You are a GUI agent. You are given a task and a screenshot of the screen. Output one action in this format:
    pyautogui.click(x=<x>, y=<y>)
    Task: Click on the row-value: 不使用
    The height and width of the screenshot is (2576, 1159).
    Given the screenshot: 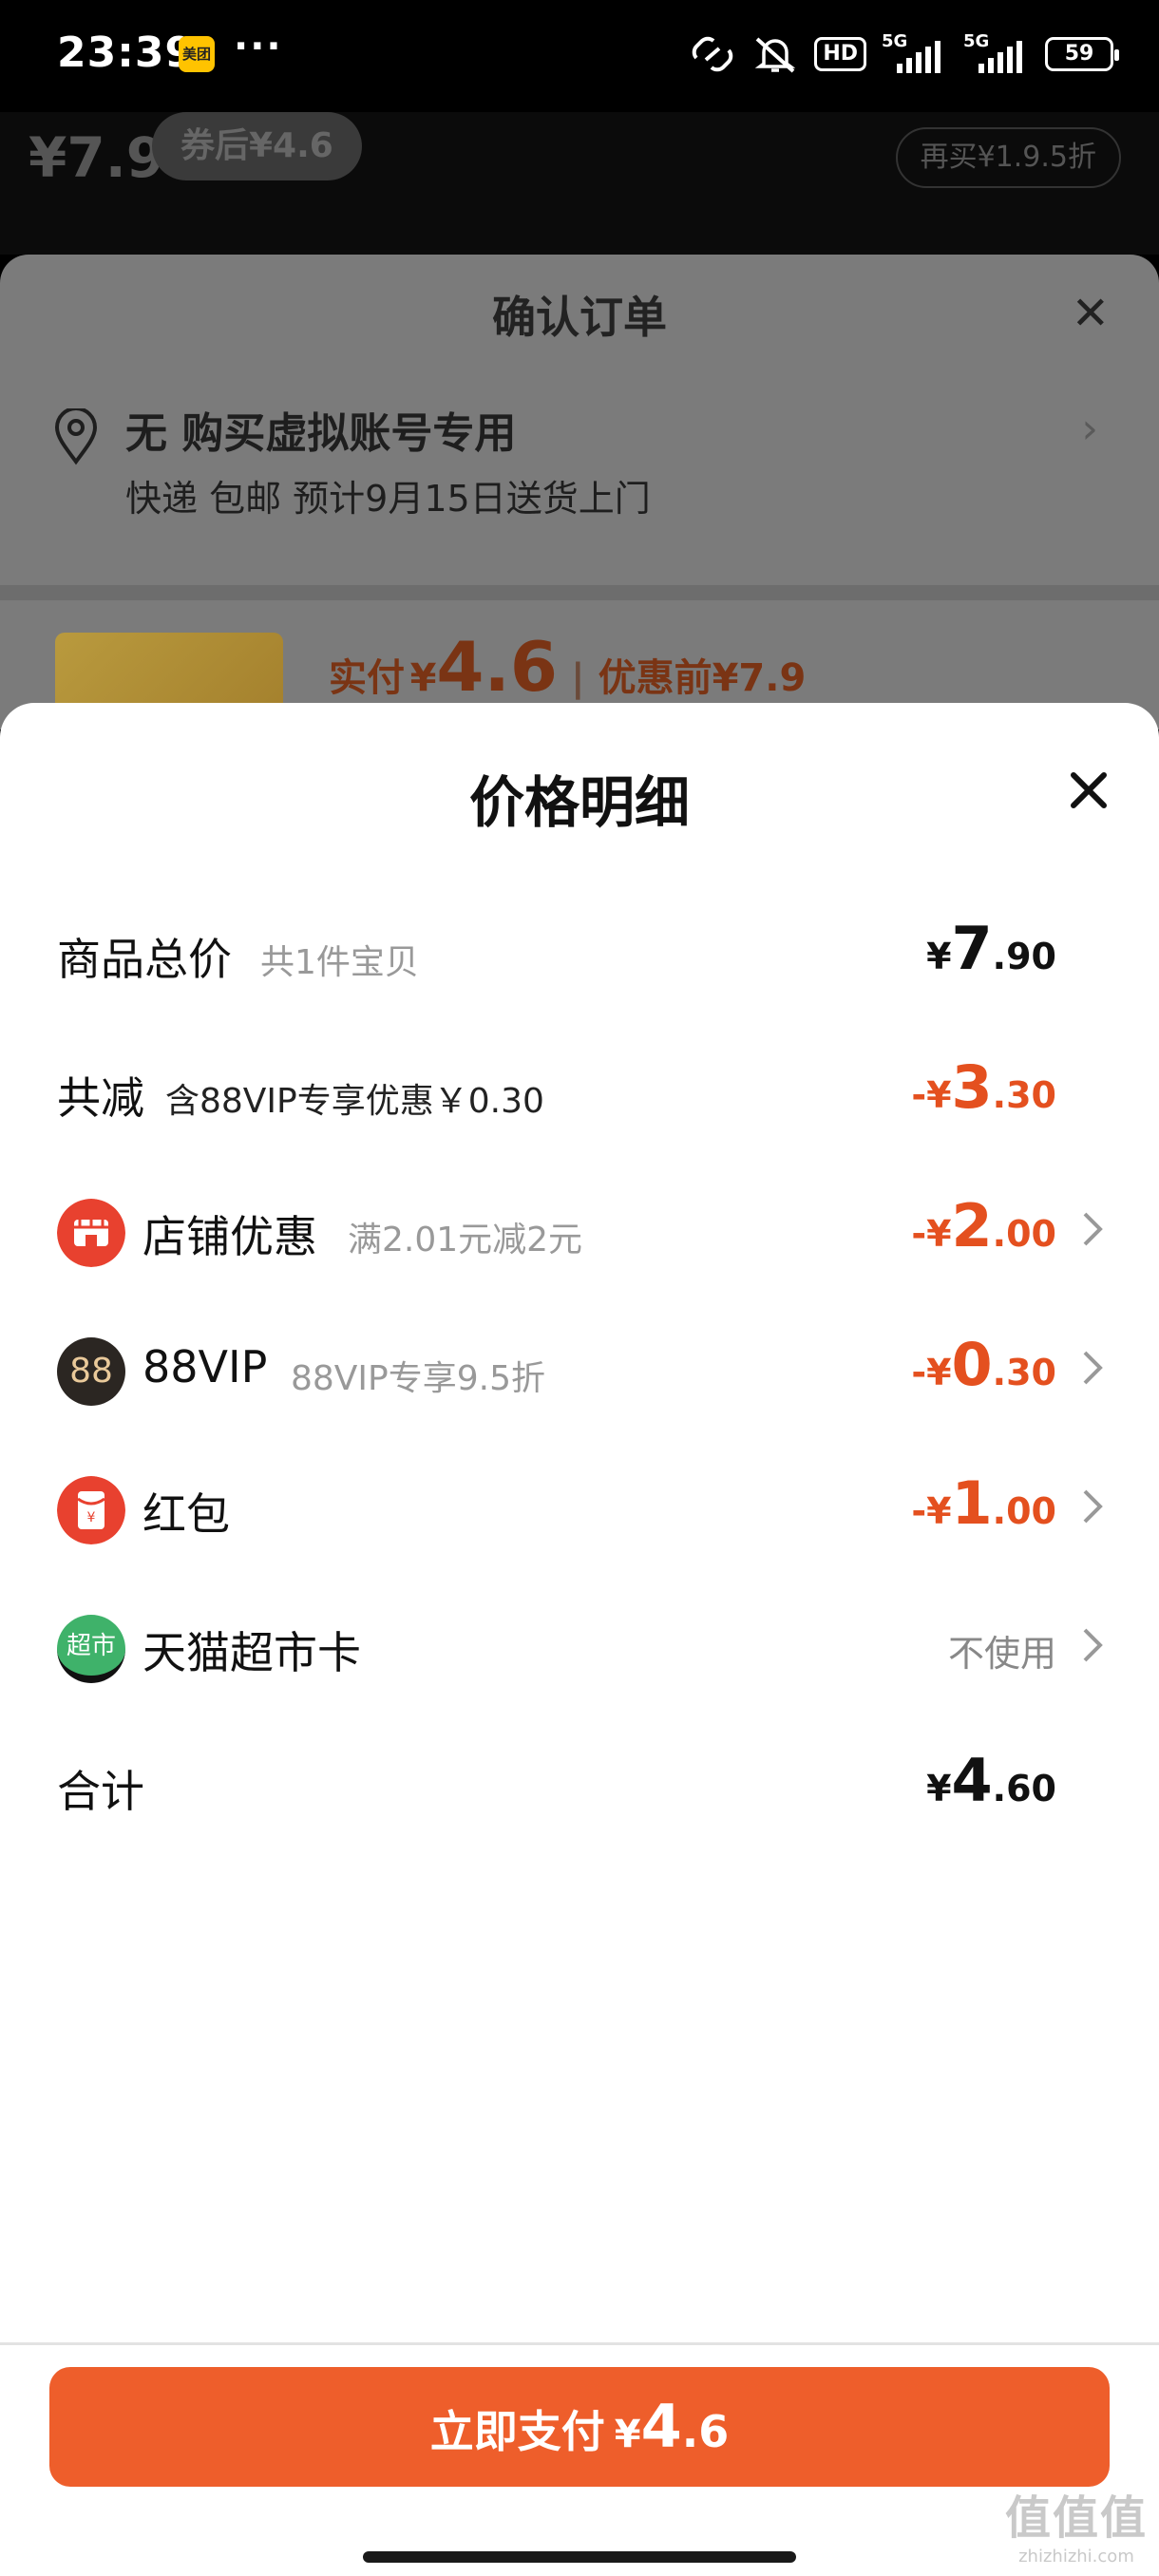 What is the action you would take?
    pyautogui.click(x=1001, y=1654)
    